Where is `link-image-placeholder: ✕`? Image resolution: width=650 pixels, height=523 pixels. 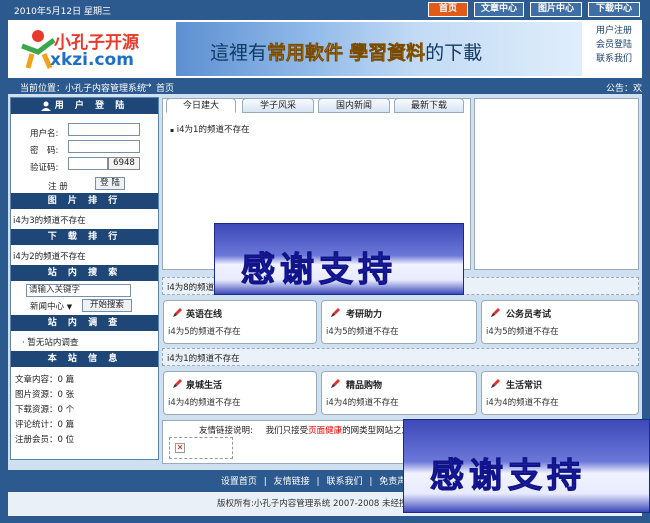 link-image-placeholder: ✕ is located at coordinates (201, 448).